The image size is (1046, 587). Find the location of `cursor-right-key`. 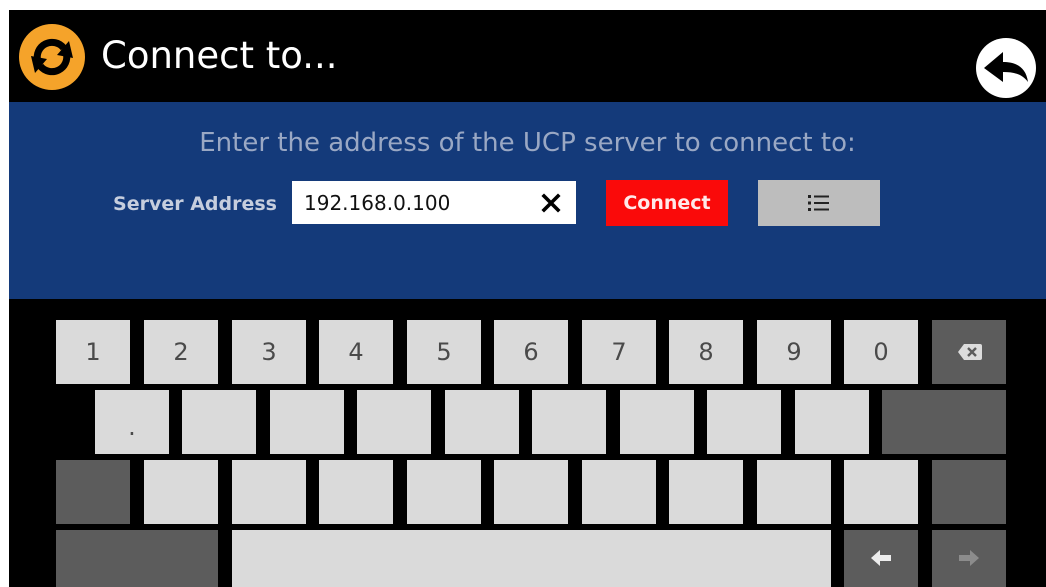

cursor-right-key is located at coordinates (969, 558).